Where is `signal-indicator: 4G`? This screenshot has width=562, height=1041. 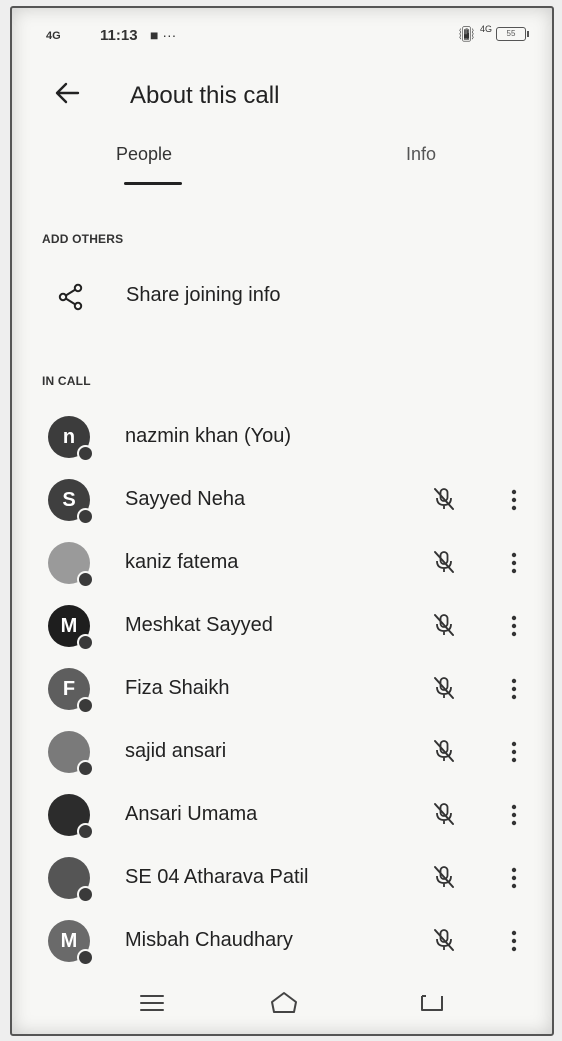
signal-indicator: 4G is located at coordinates (53, 36).